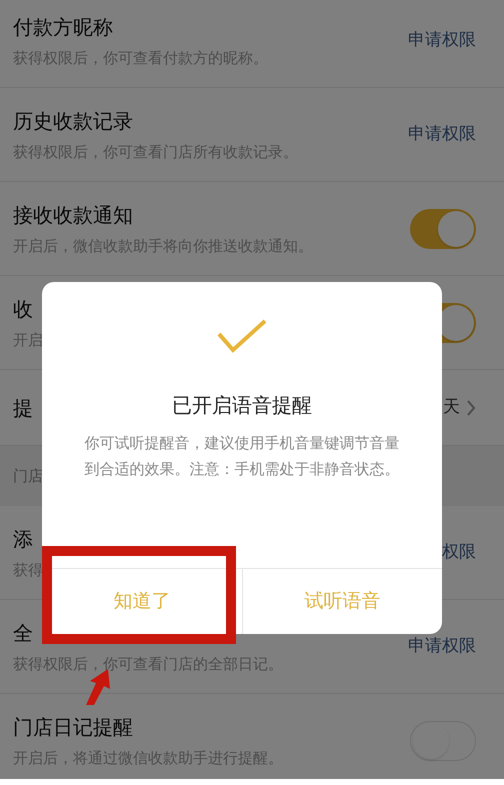 Image resolution: width=504 pixels, height=785 pixels. What do you see at coordinates (73, 215) in the screenshot?
I see `setting-title: 接收收款通知` at bounding box center [73, 215].